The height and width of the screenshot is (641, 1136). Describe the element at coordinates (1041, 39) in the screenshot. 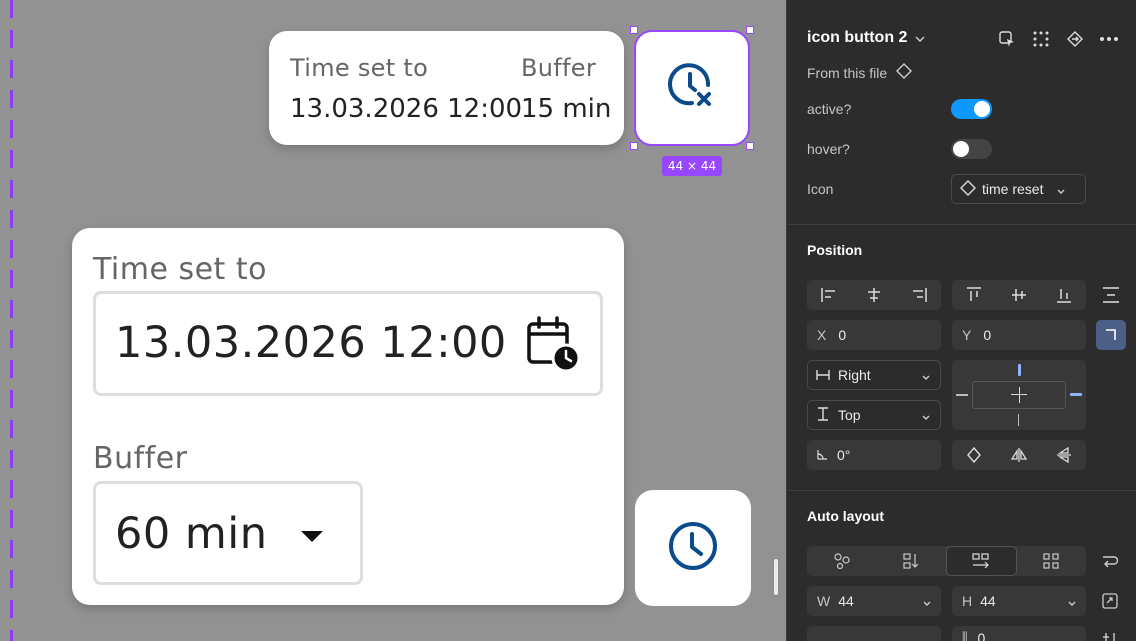

I see `grid-dots-icon` at that location.